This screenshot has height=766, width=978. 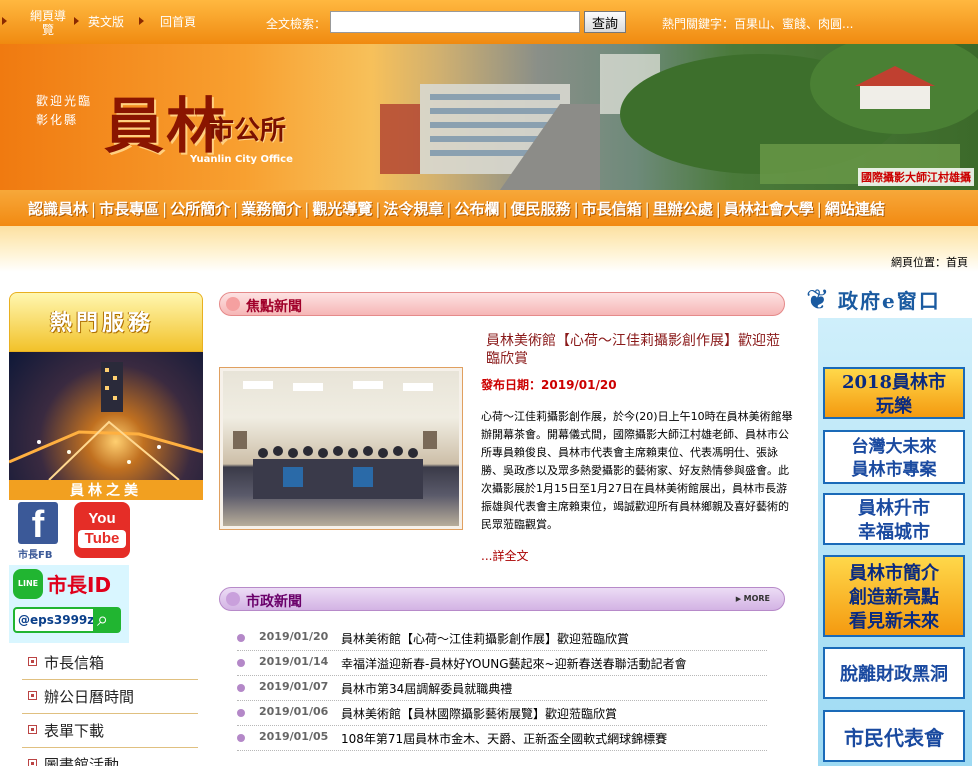 What do you see at coordinates (106, 490) in the screenshot?
I see `beauty-label: 員林之美` at bounding box center [106, 490].